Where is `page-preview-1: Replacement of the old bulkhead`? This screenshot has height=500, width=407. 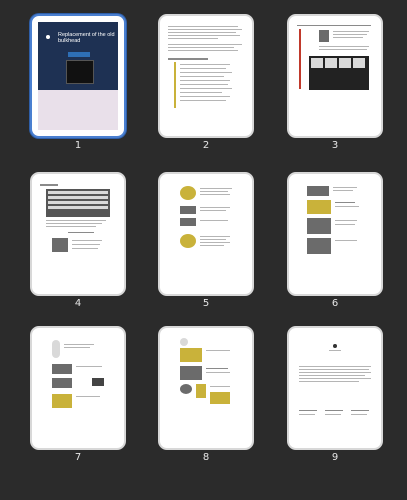
page-preview-1: Replacement of the old bulkhead is located at coordinates (78, 76).